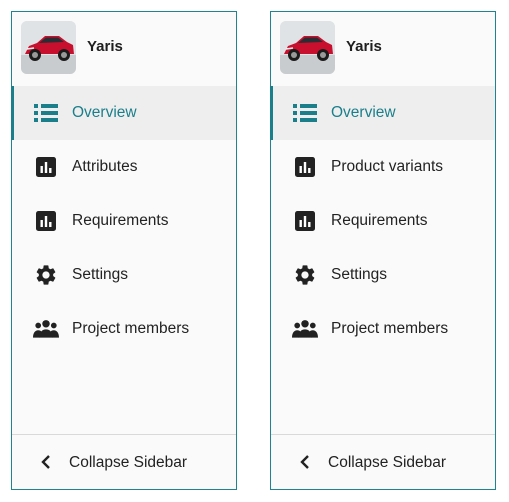 The height and width of the screenshot is (502, 509). What do you see at coordinates (105, 166) in the screenshot?
I see `sidebar-item-label: Attributes` at bounding box center [105, 166].